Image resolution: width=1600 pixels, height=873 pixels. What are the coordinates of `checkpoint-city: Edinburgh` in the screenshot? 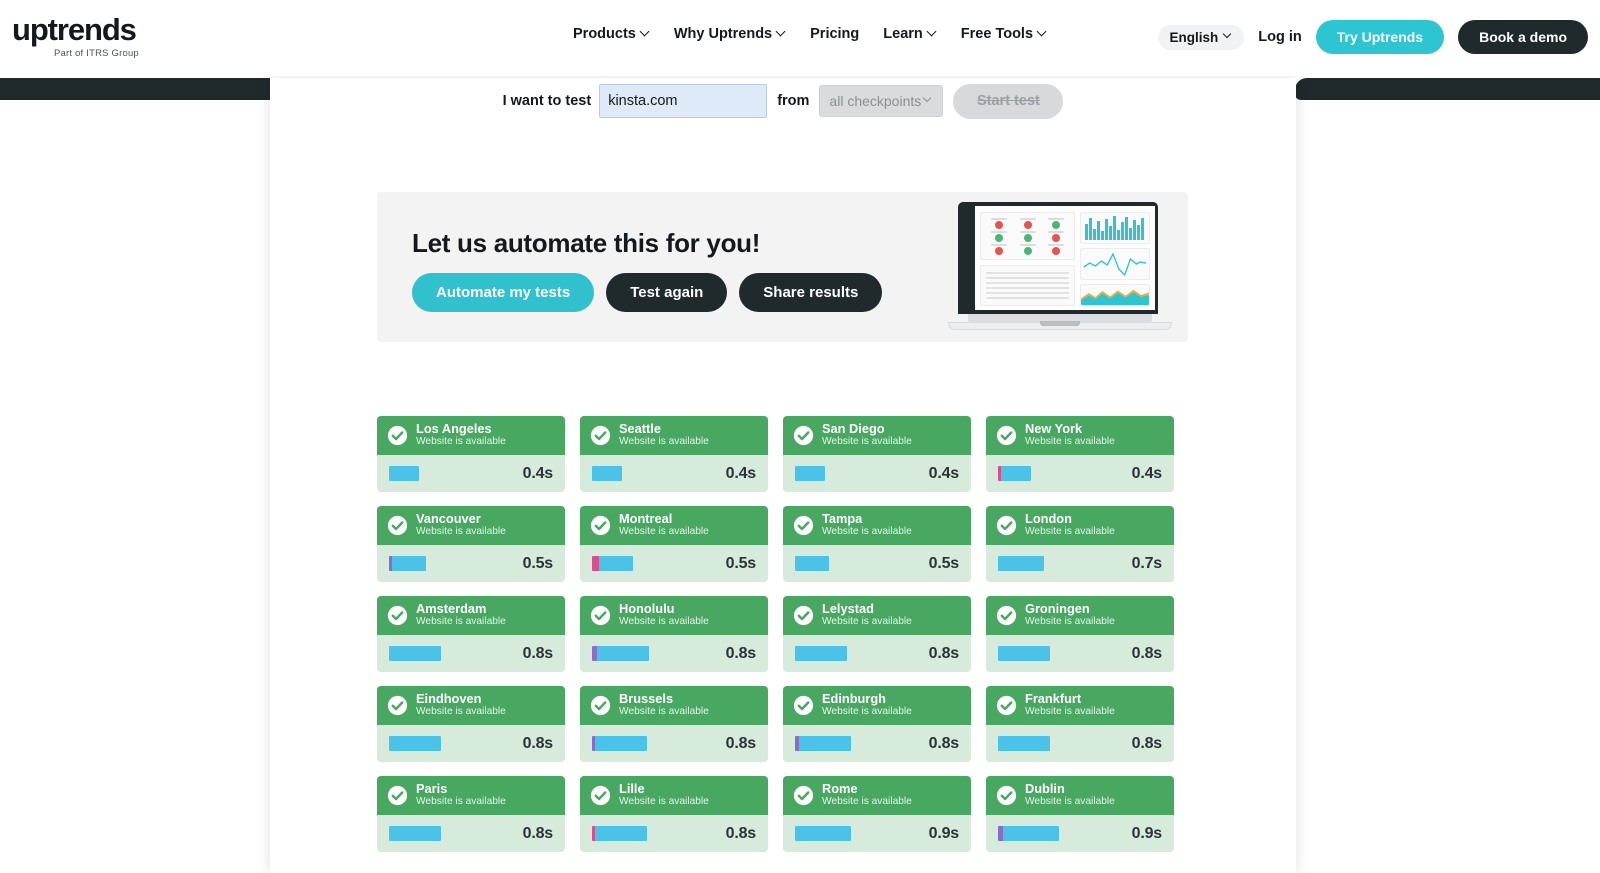 It's located at (854, 699).